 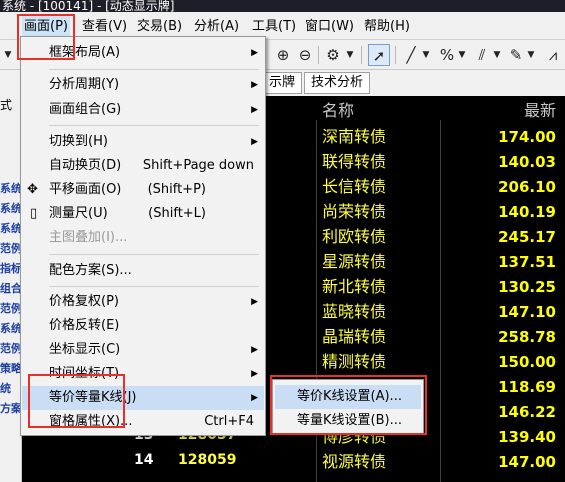 I want to click on column-header-price: 最新, so click(x=540, y=111).